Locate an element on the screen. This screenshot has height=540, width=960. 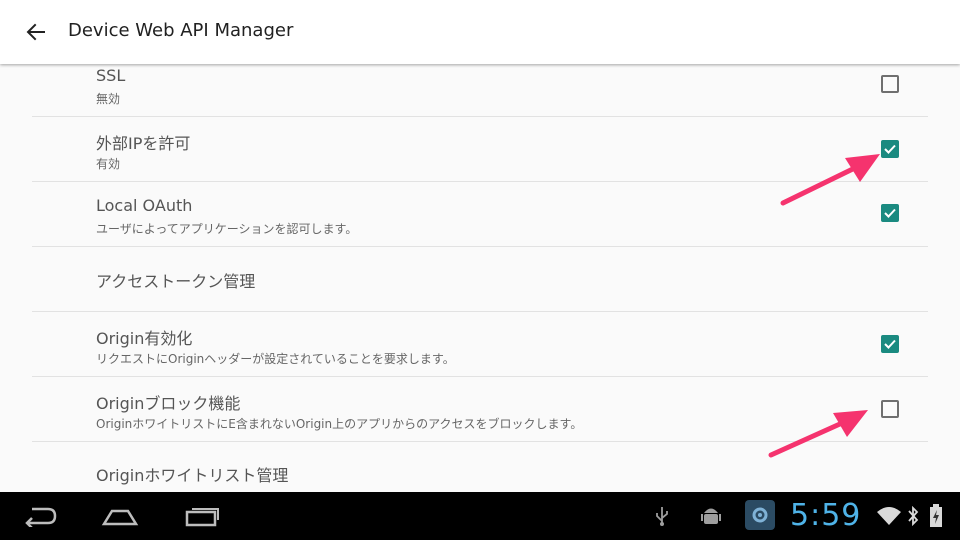
nav-back-icon is located at coordinates (41, 517).